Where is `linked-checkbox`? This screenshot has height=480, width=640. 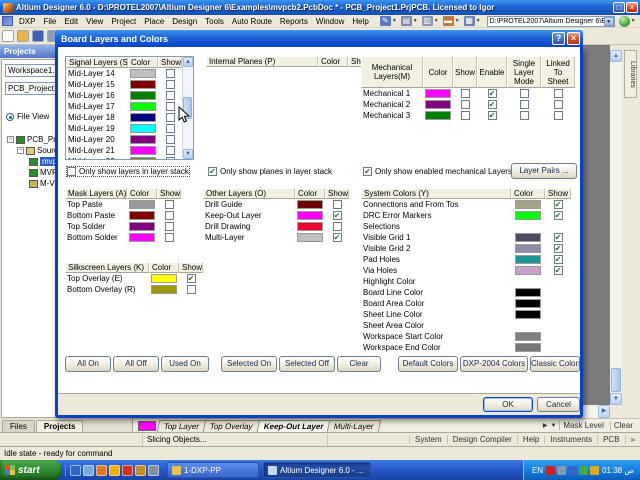 linked-checkbox is located at coordinates (558, 115).